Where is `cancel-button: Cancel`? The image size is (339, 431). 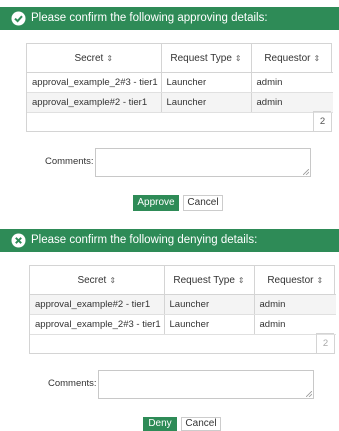 cancel-button: Cancel is located at coordinates (203, 203).